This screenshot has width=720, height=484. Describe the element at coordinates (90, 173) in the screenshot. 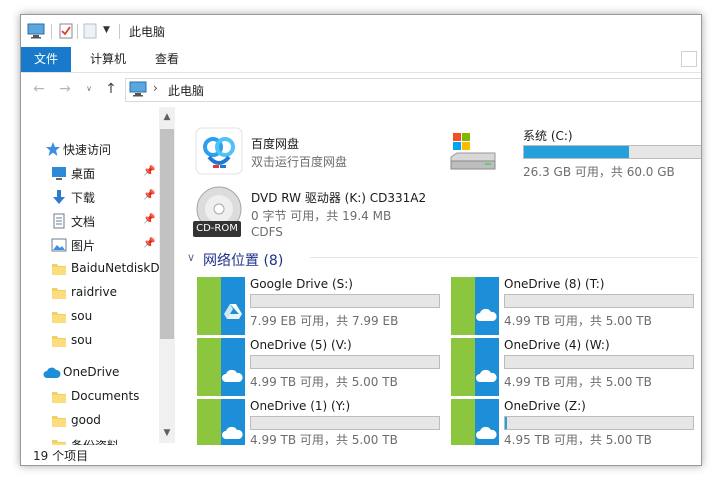

I see `sidebar-item-desktop: 桌面 📌` at that location.